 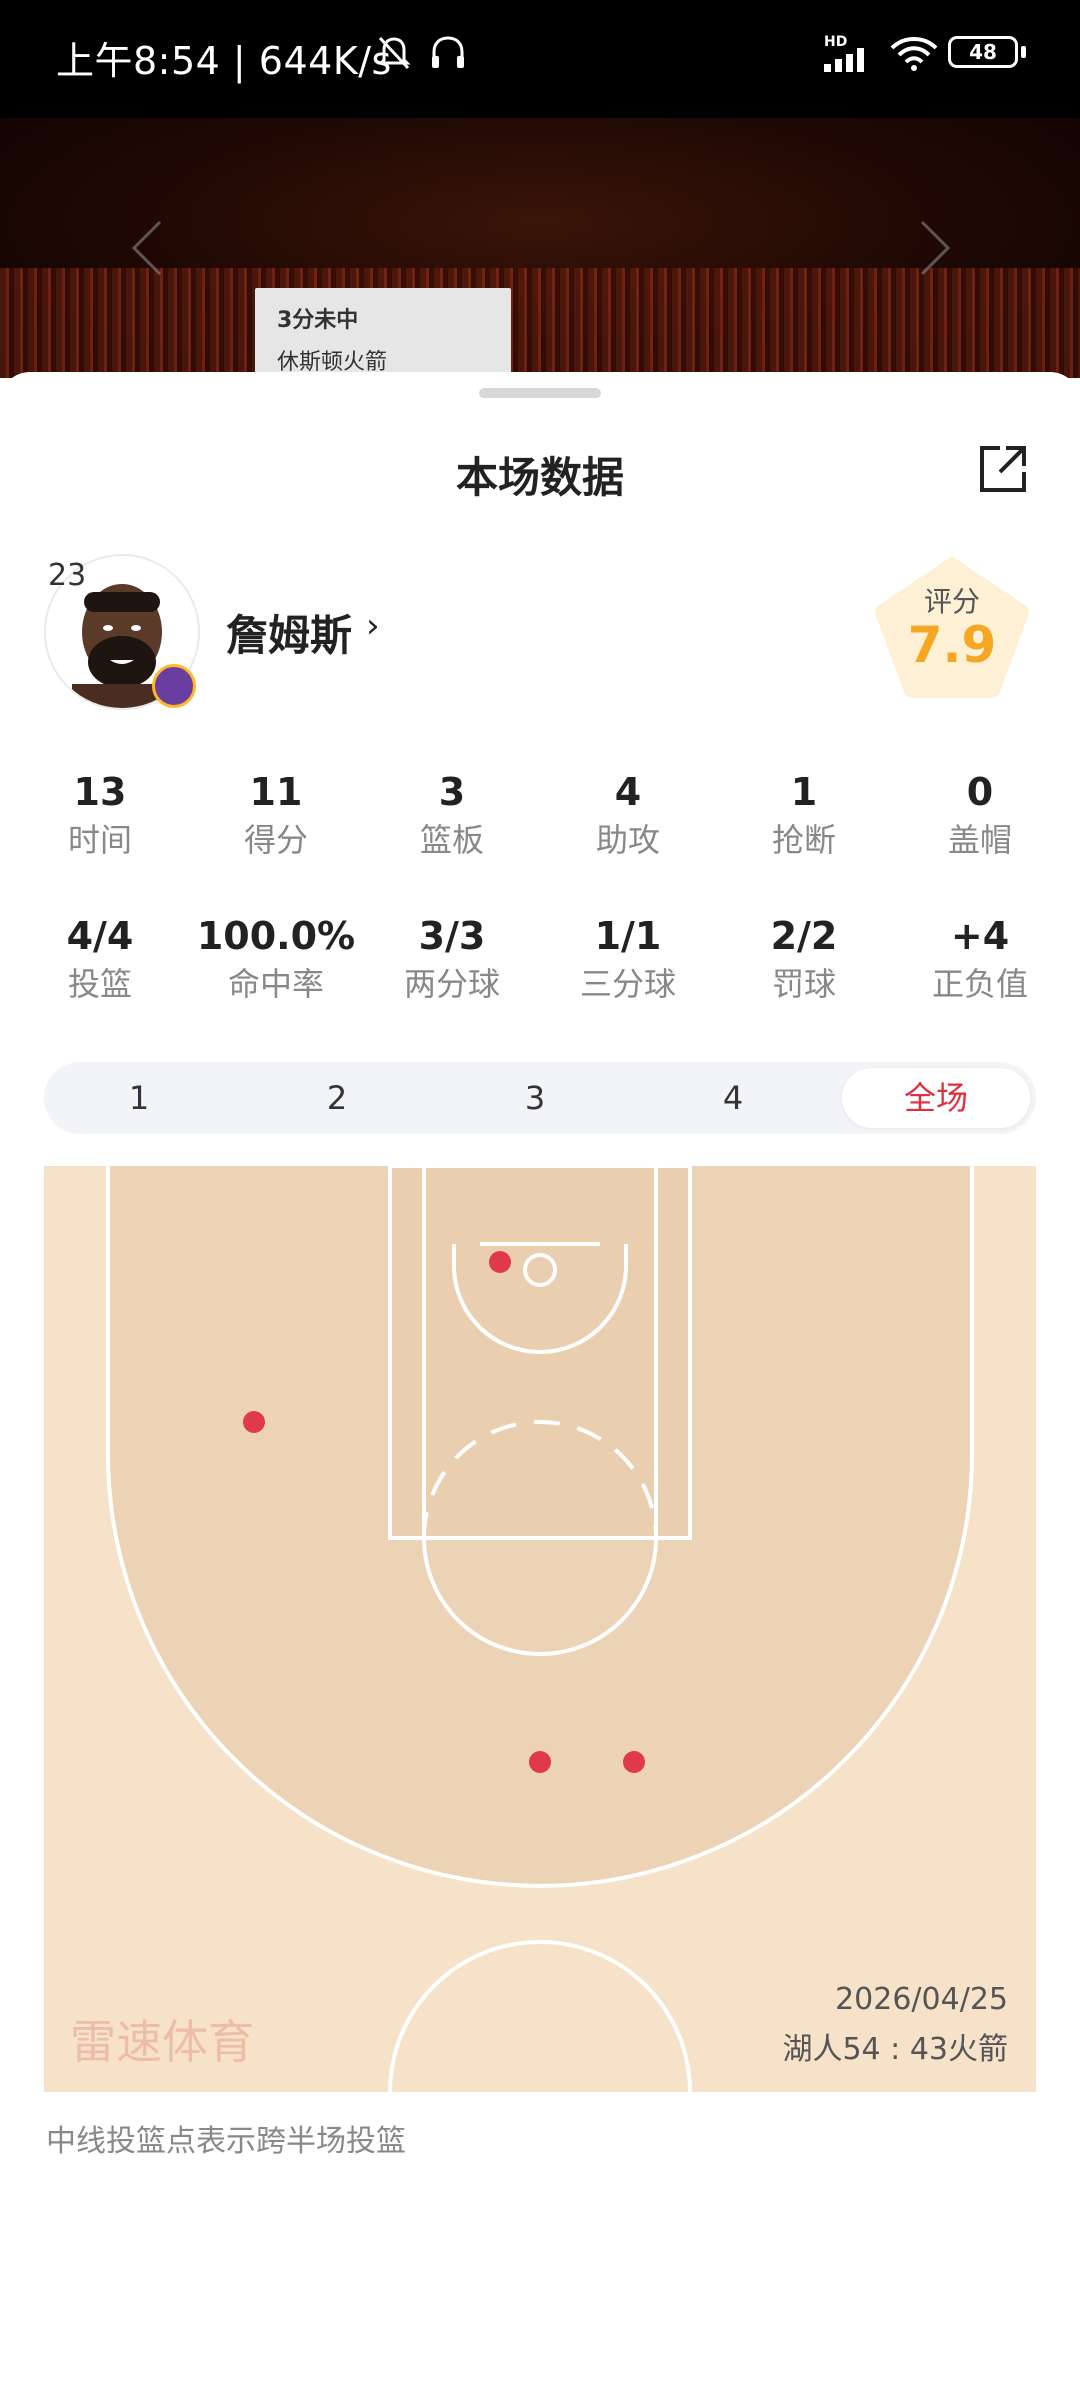 What do you see at coordinates (803, 984) in the screenshot?
I see `stat-label: 罚球` at bounding box center [803, 984].